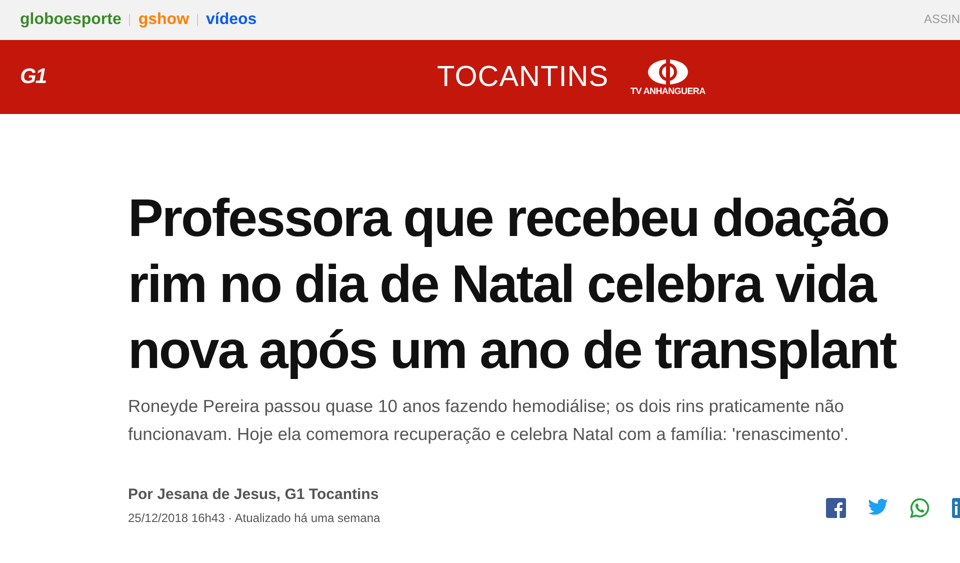 This screenshot has width=960, height=563. What do you see at coordinates (33, 77) in the screenshot?
I see `site-logo: G1` at bounding box center [33, 77].